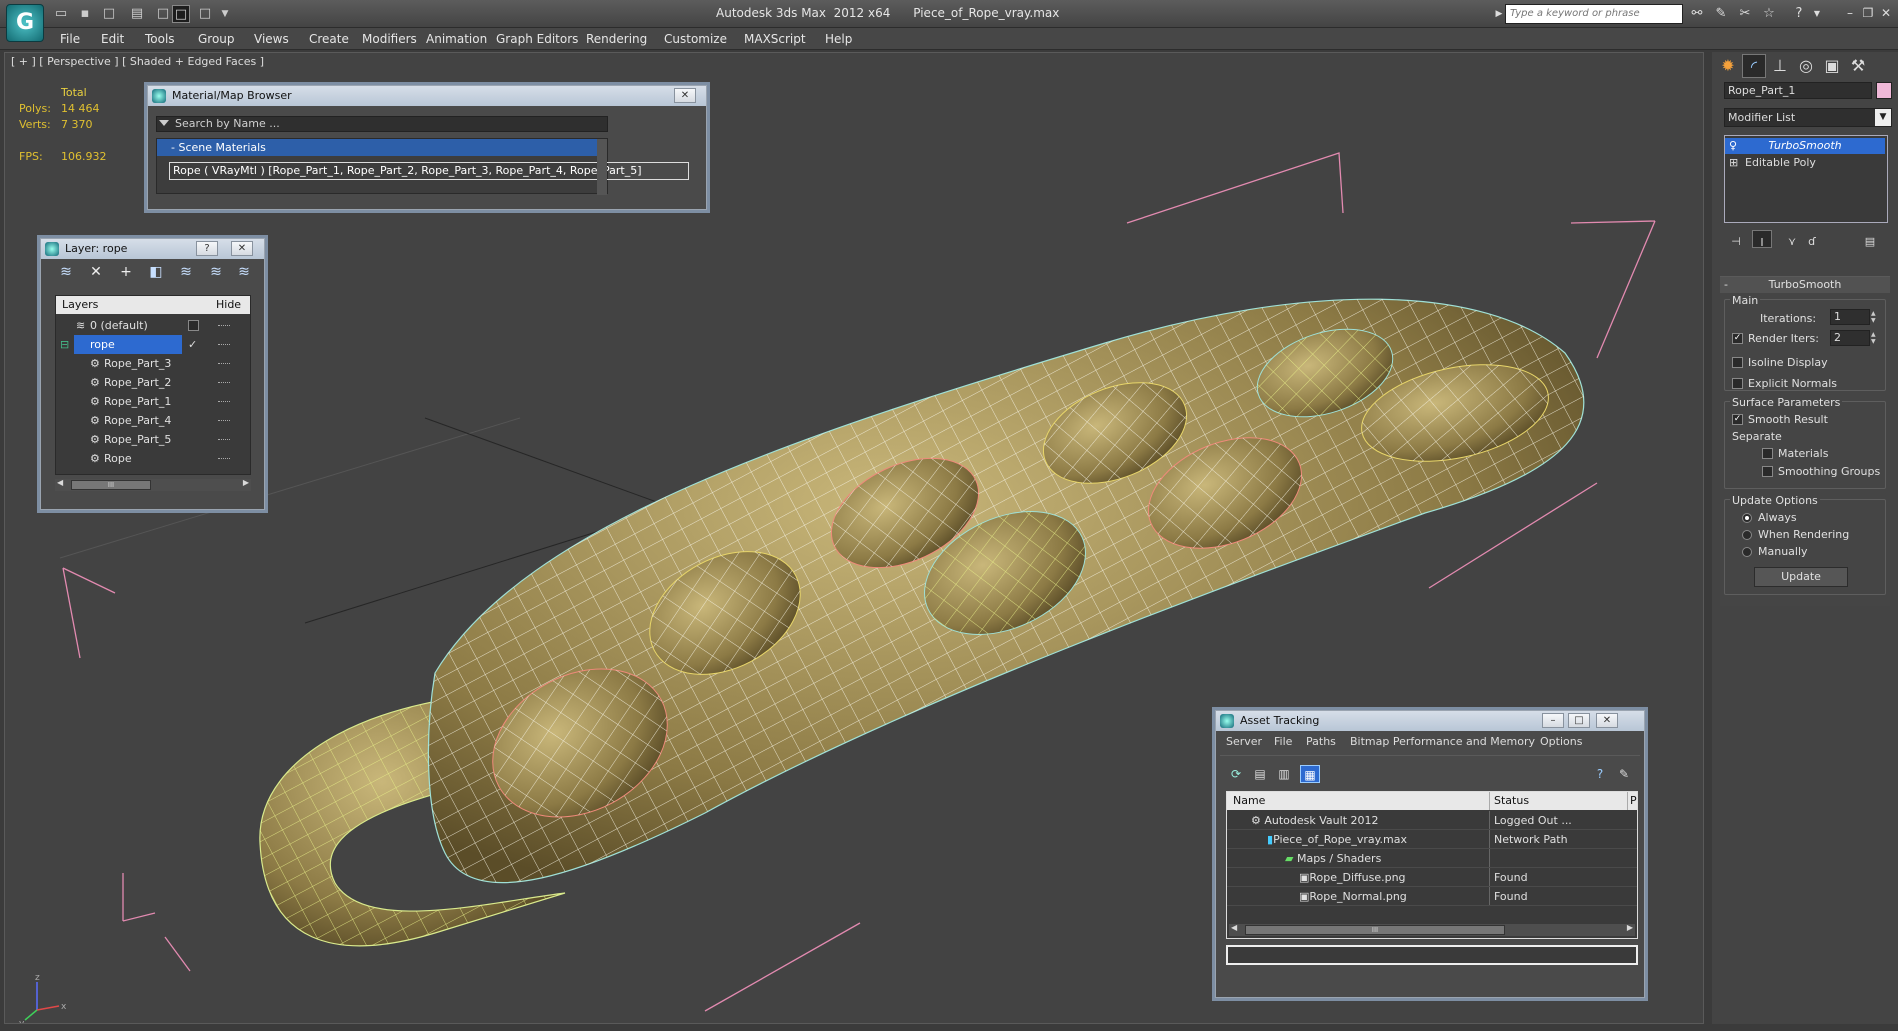 This screenshot has height=1031, width=1898. What do you see at coordinates (1799, 14) in the screenshot?
I see `help-icon: ?` at bounding box center [1799, 14].